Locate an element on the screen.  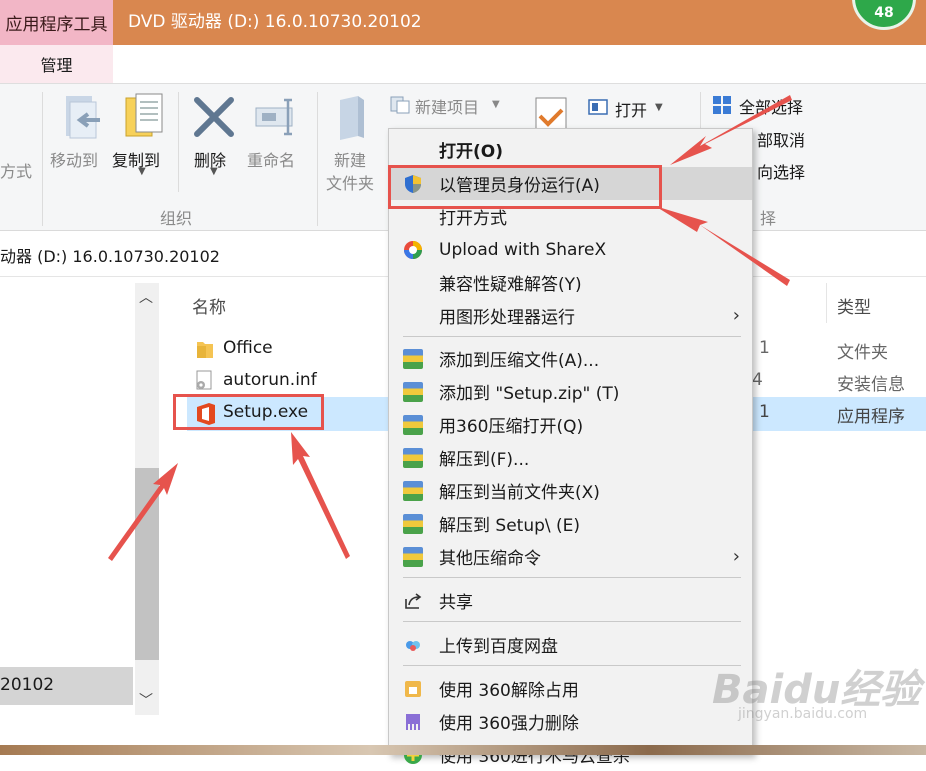
copy-to-button: 复制到 is located at coordinates (136, 159).